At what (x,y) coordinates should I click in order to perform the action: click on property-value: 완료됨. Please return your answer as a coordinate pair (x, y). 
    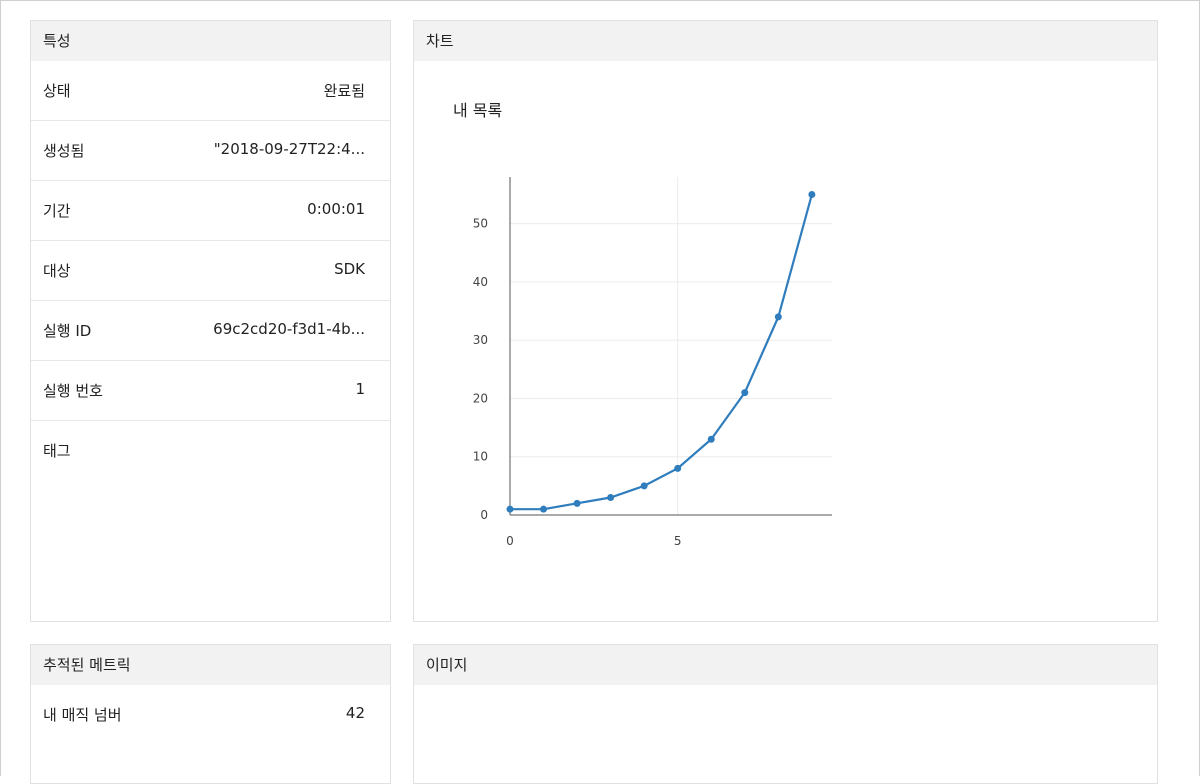
    Looking at the image, I should click on (344, 91).